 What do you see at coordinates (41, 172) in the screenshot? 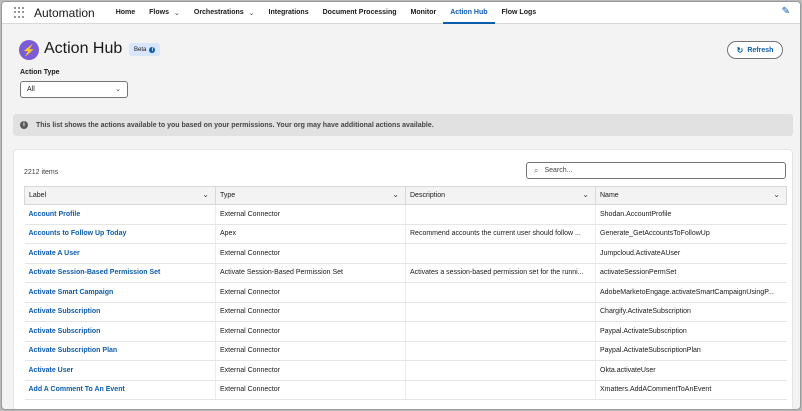
I see `item-count: 2212 items` at bounding box center [41, 172].